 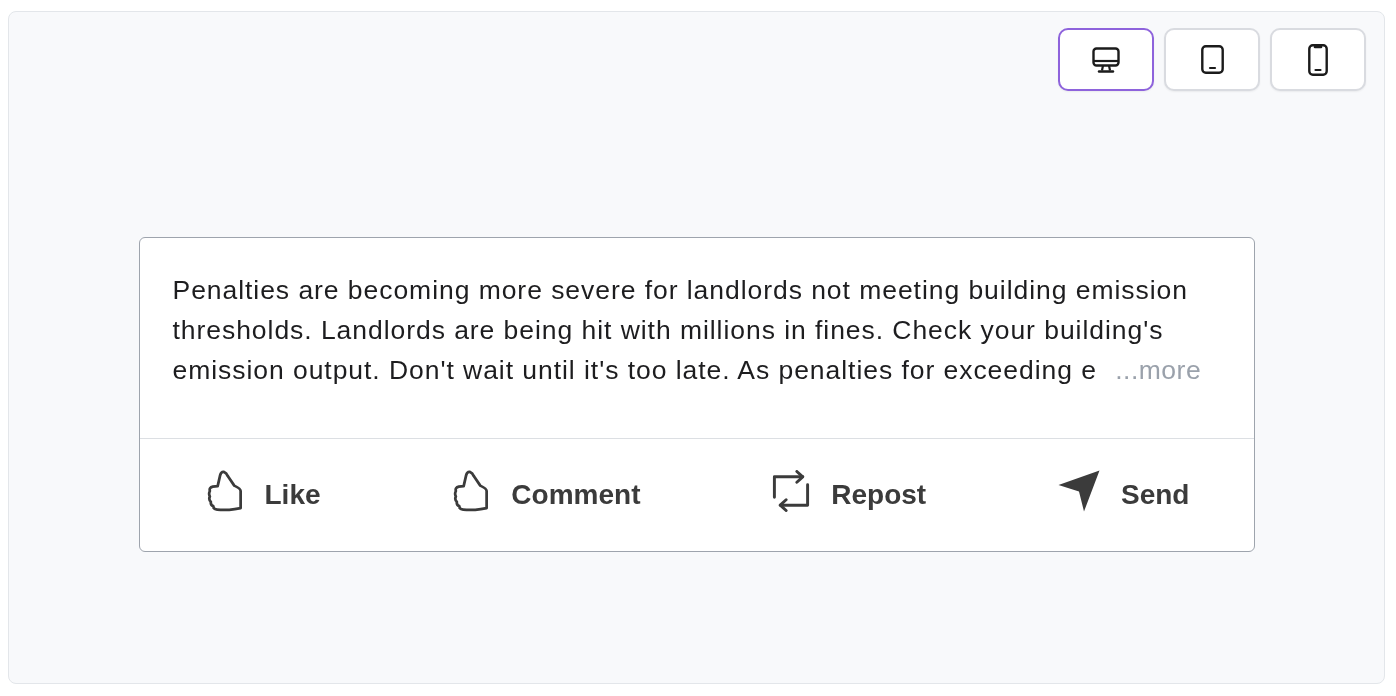 I want to click on repeat-arrows-icon, so click(x=791, y=490).